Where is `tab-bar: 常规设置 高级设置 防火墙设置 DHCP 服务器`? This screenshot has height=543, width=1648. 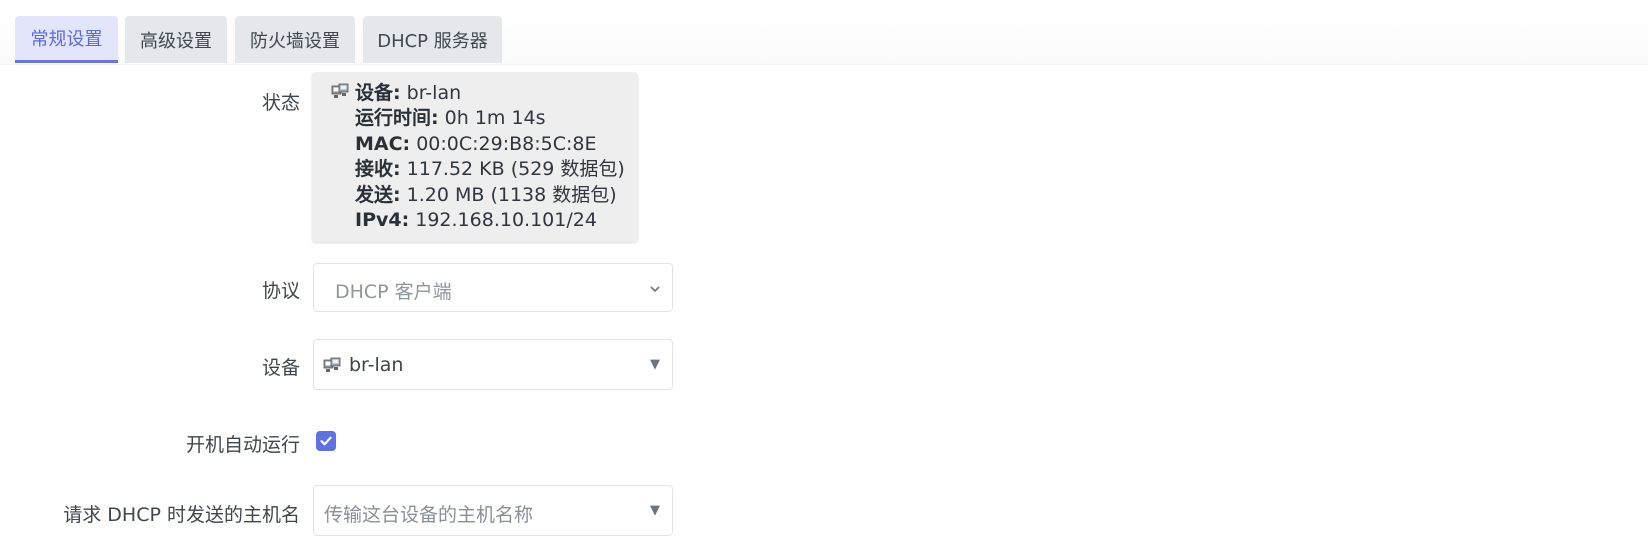 tab-bar: 常规设置 高级设置 防火墙设置 DHCP 服务器 is located at coordinates (824, 32).